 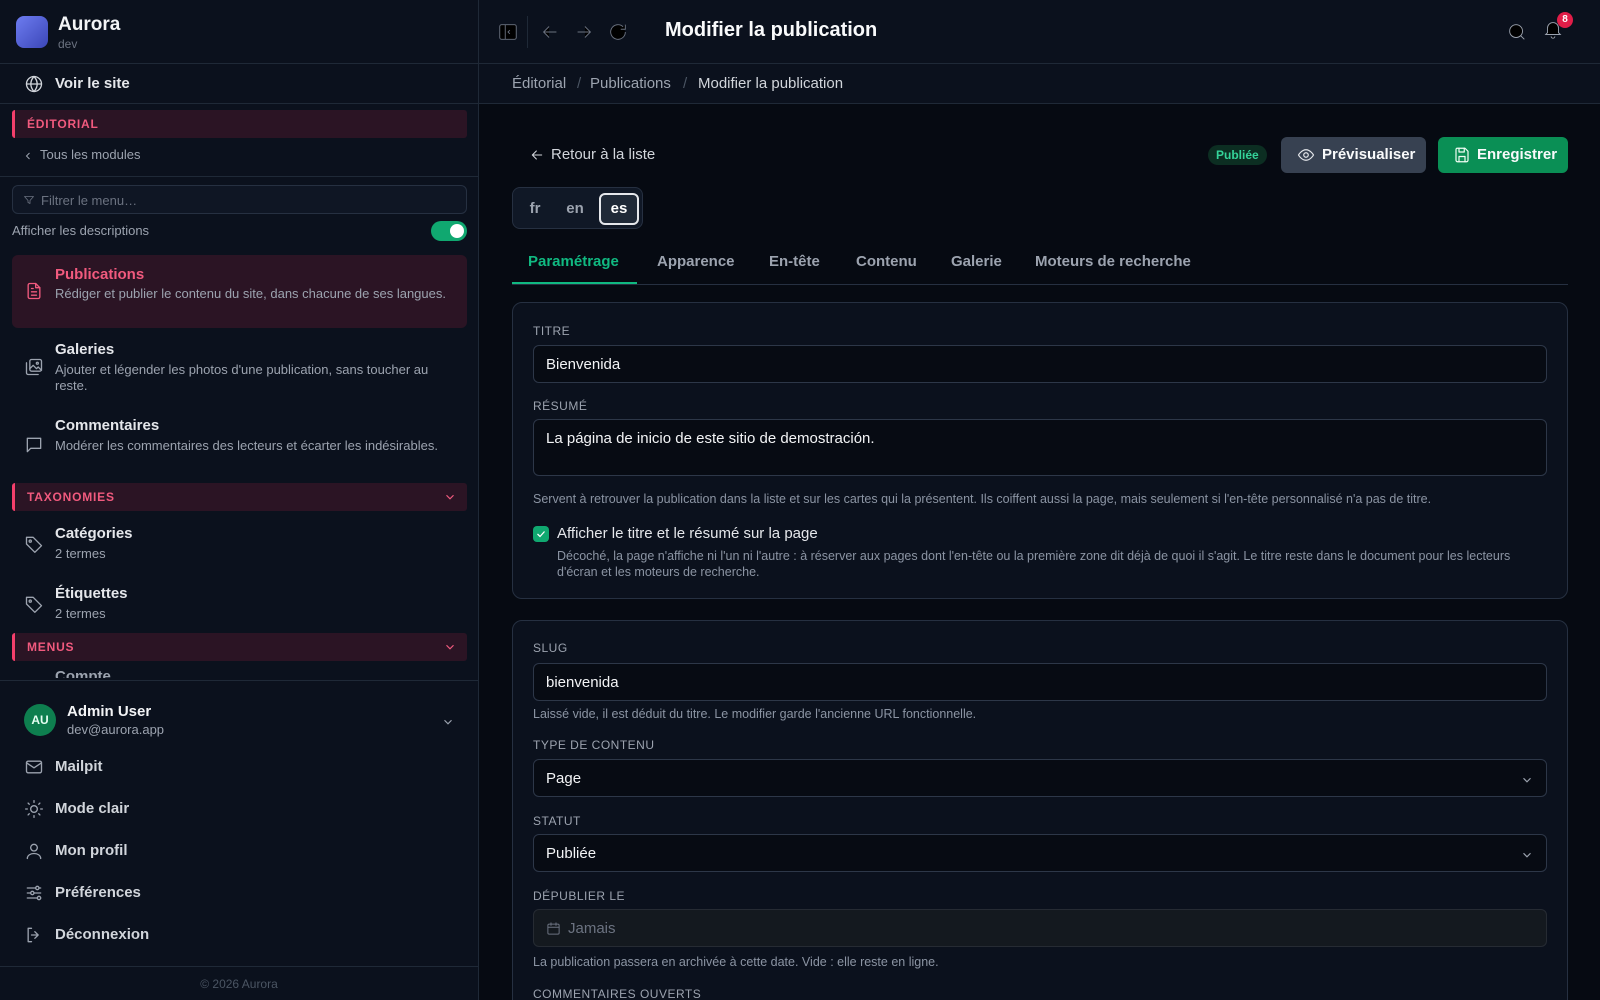 What do you see at coordinates (63, 124) in the screenshot?
I see `section-editorial-label: ÉDITORIAL` at bounding box center [63, 124].